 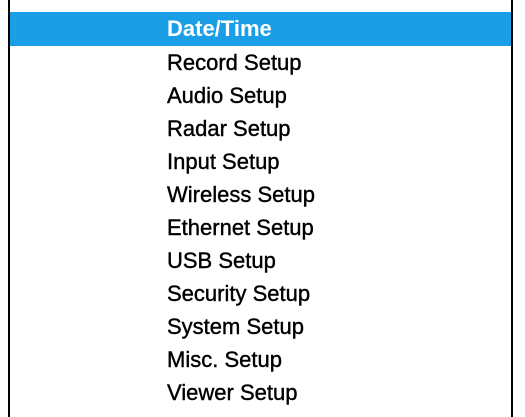 I want to click on menu-item-viewer-setup: Viewer Setup, so click(x=260, y=392).